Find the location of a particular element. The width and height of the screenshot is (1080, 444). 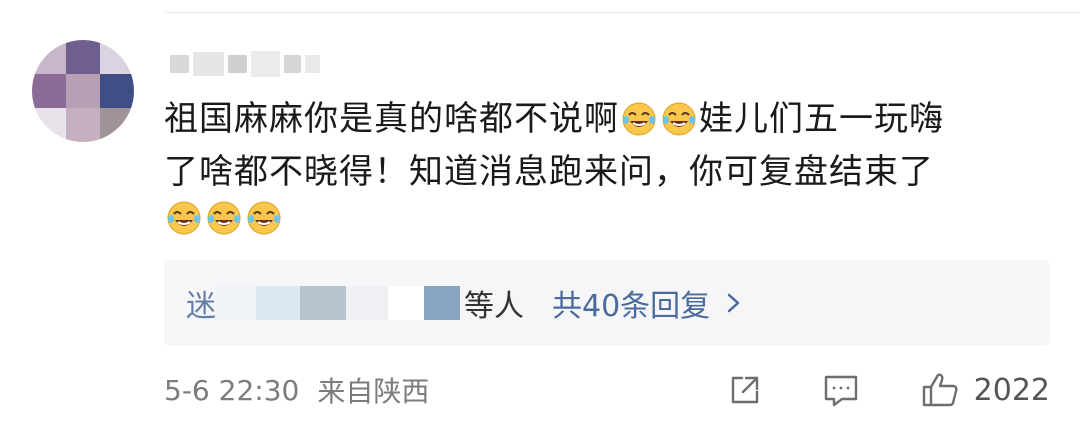

like-button: 2022 is located at coordinates (985, 390).